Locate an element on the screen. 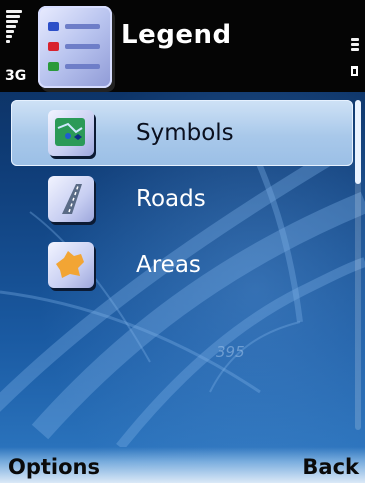  list-item-areas: Areas is located at coordinates (177, 265).